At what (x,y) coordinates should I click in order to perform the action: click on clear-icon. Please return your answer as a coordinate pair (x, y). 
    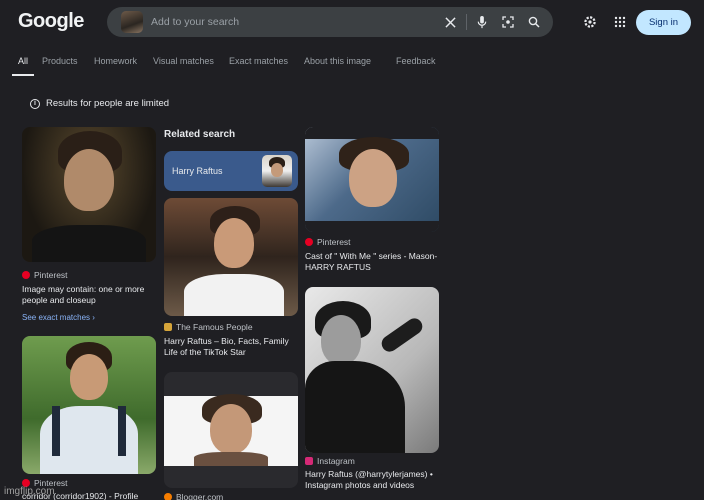
    Looking at the image, I should click on (450, 22).